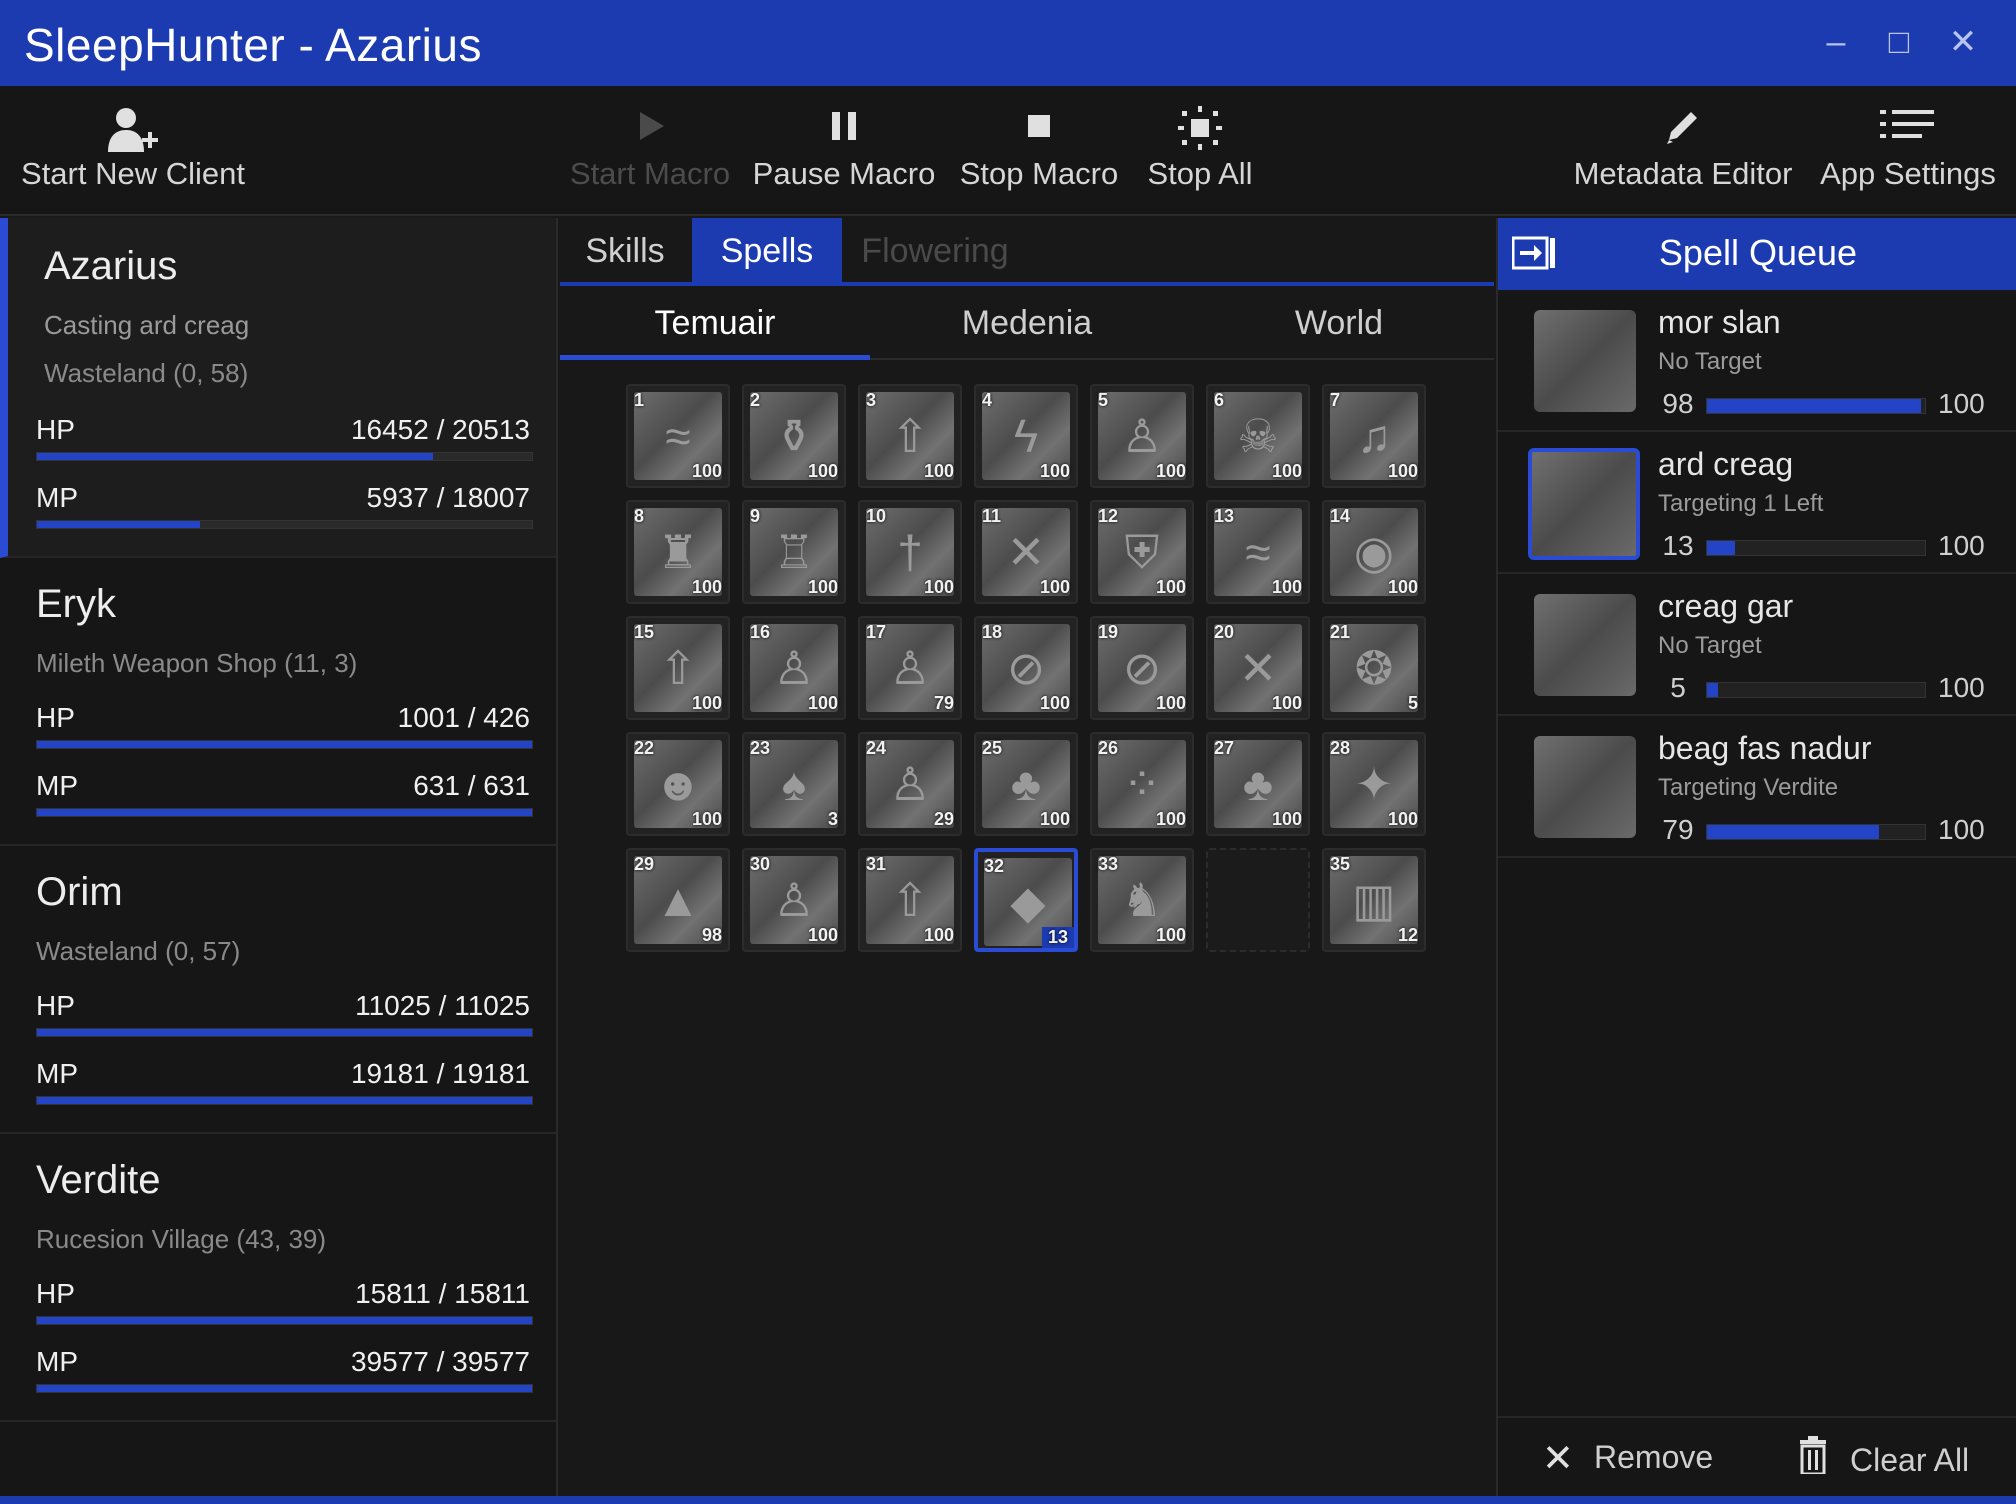  Describe the element at coordinates (1108, 632) in the screenshot. I see `spell-slot-number: 19` at that location.